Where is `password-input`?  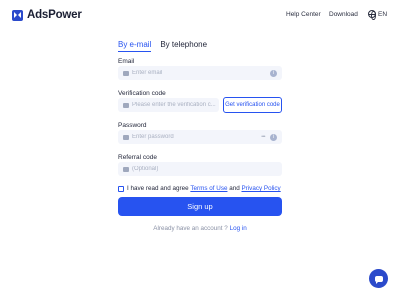
password-input is located at coordinates (197, 137).